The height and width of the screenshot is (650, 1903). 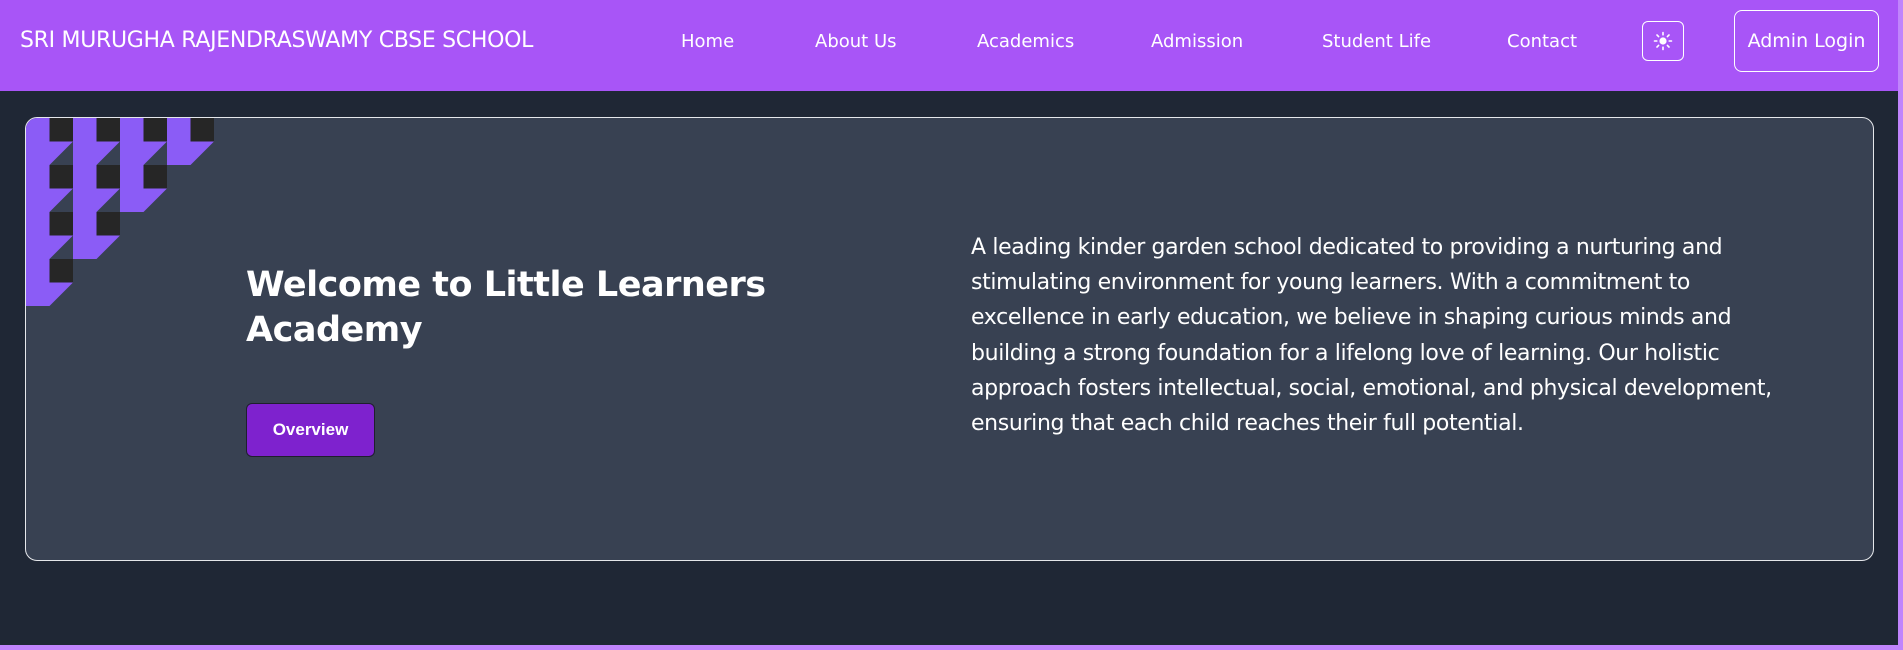 I want to click on admin-login-button: Admin Login, so click(x=1806, y=41).